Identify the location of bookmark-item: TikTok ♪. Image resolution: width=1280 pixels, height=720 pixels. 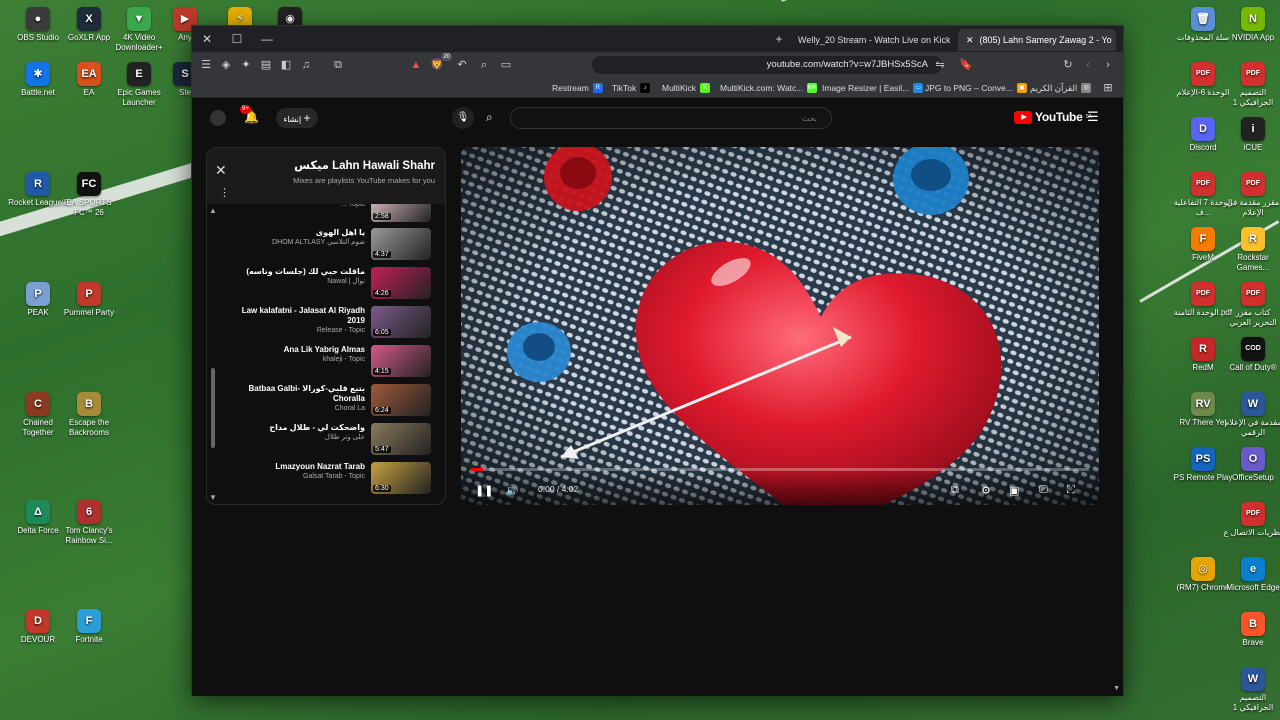
(631, 88).